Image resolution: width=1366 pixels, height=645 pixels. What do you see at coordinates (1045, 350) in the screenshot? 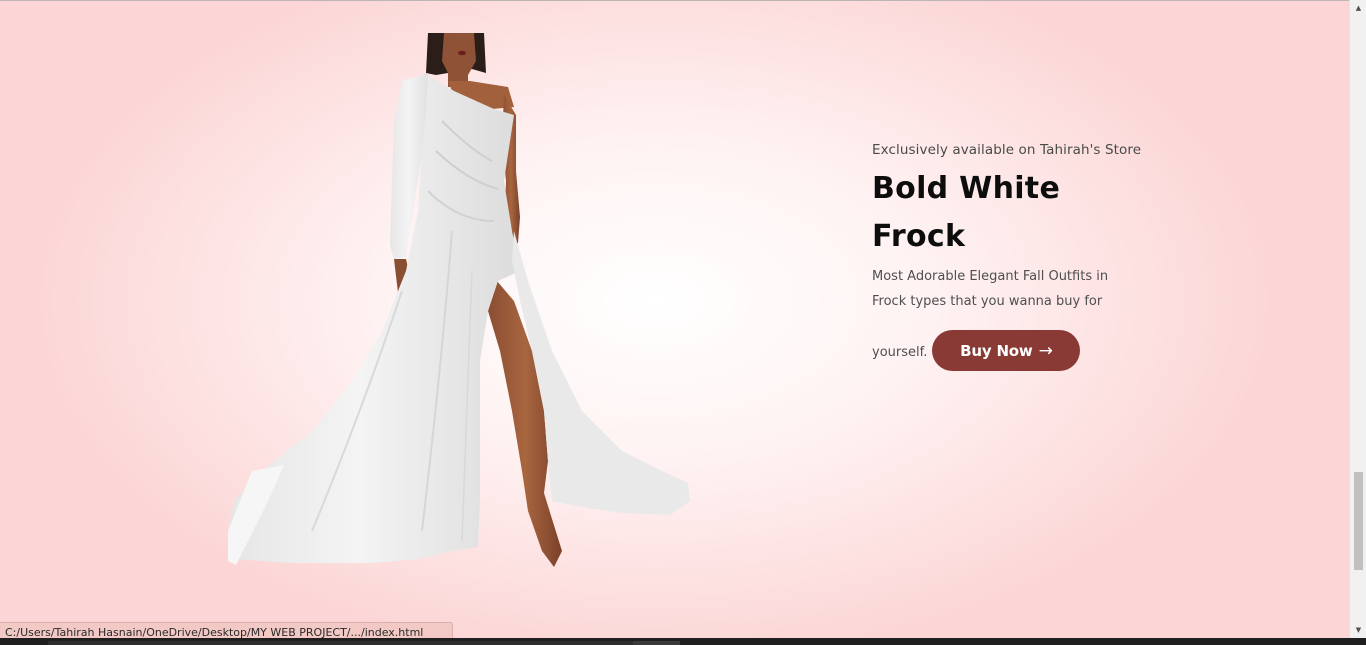
I see `arrow-right-icon: →` at bounding box center [1045, 350].